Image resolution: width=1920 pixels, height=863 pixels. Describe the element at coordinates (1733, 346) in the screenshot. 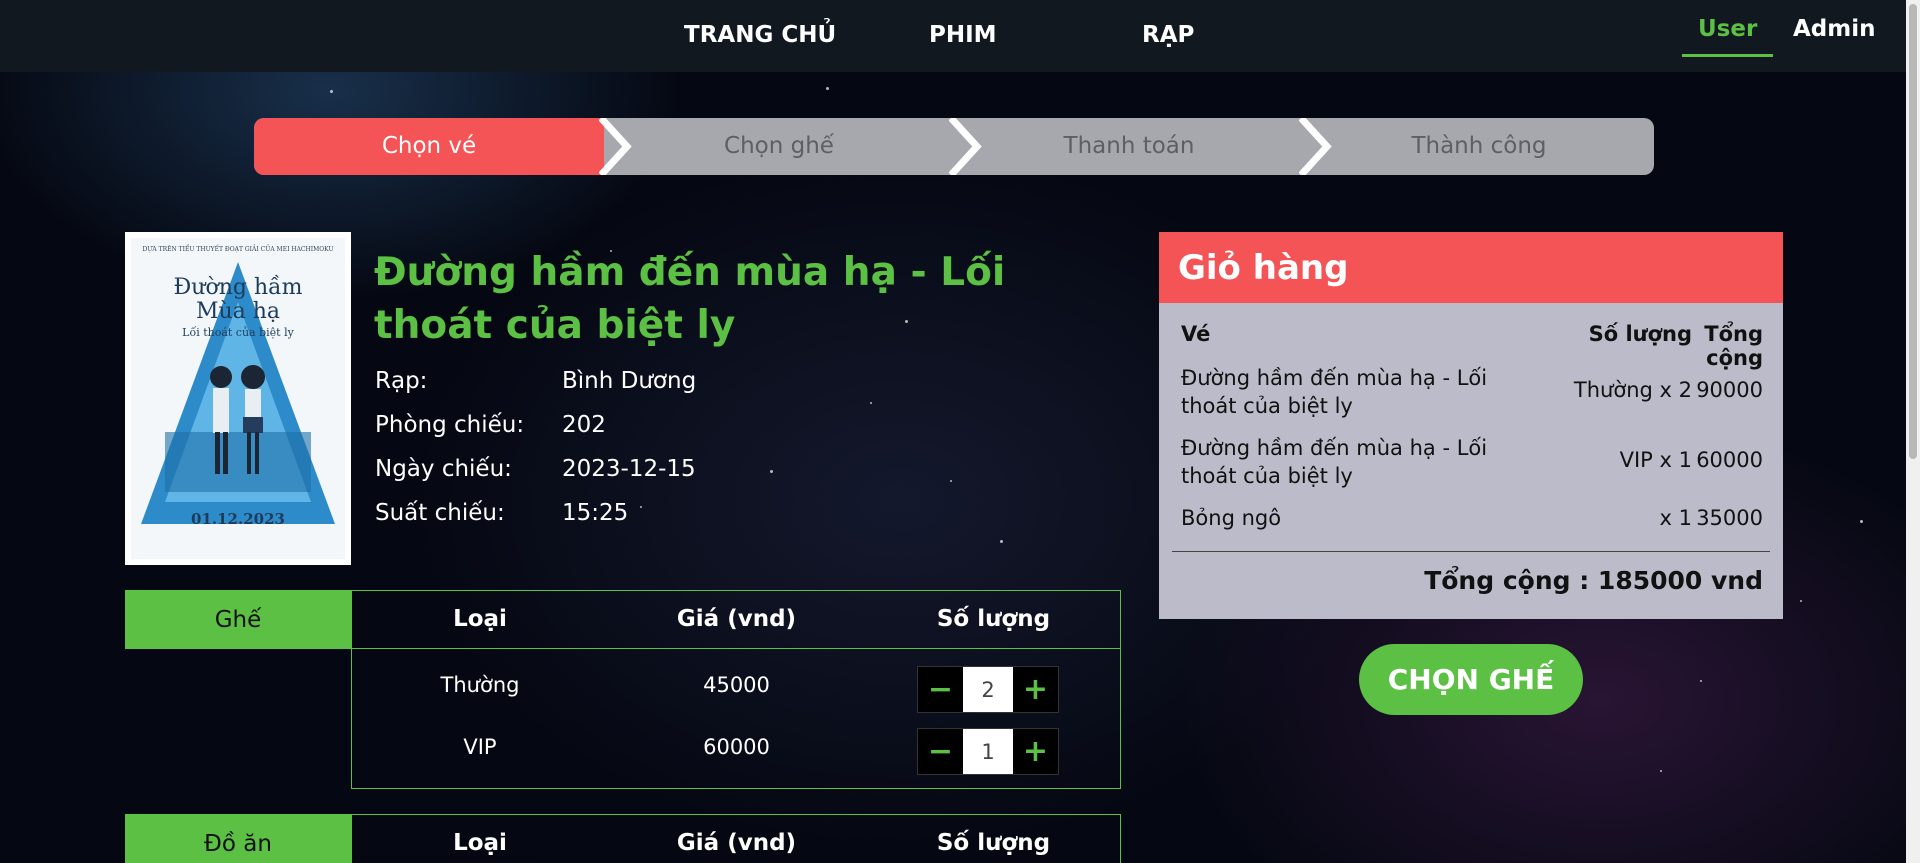

I see `cart-col-header-total: Tổng cộng` at that location.